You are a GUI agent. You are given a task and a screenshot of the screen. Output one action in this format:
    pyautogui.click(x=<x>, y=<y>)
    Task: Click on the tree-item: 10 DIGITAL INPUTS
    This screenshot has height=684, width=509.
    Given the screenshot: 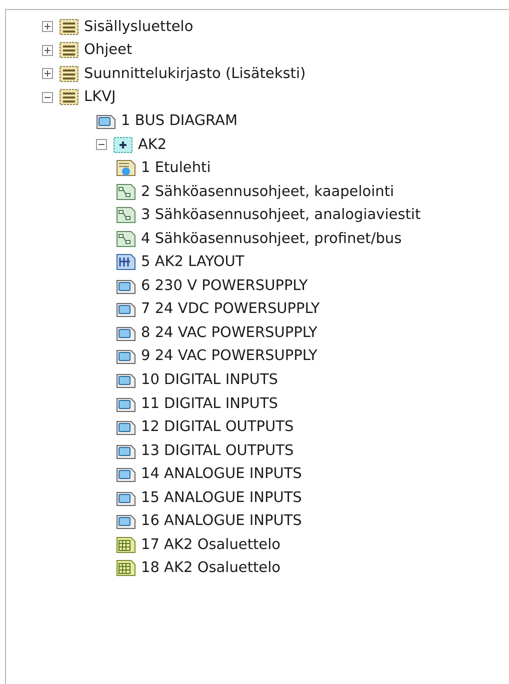 What is the action you would take?
    pyautogui.click(x=209, y=380)
    